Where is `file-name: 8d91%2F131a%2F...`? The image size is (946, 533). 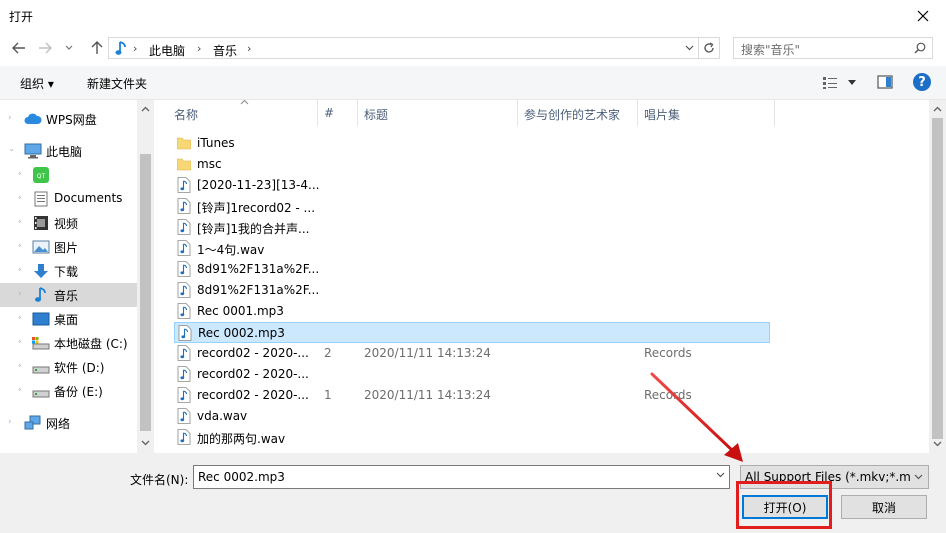
file-name: 8d91%2F131a%2F... is located at coordinates (258, 290).